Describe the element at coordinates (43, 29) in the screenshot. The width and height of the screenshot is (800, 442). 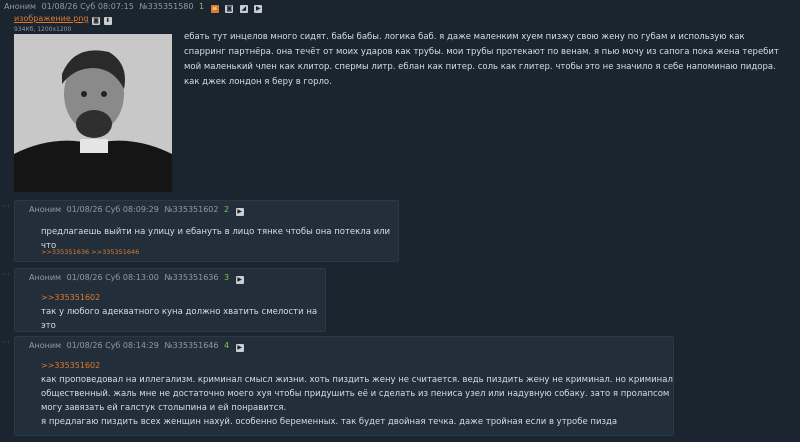
I see `file-info: 934Кб, 1200x1200` at that location.